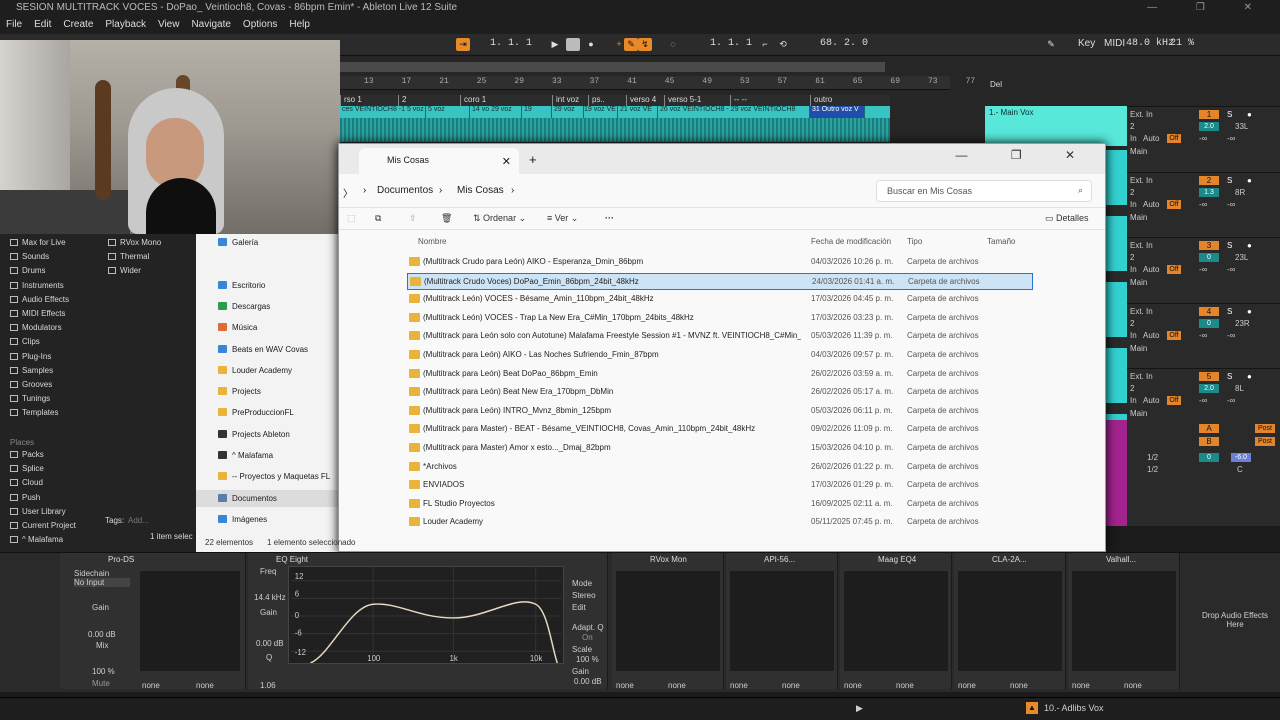  Describe the element at coordinates (26, 482) in the screenshot. I see `browser-place: Cloud` at that location.